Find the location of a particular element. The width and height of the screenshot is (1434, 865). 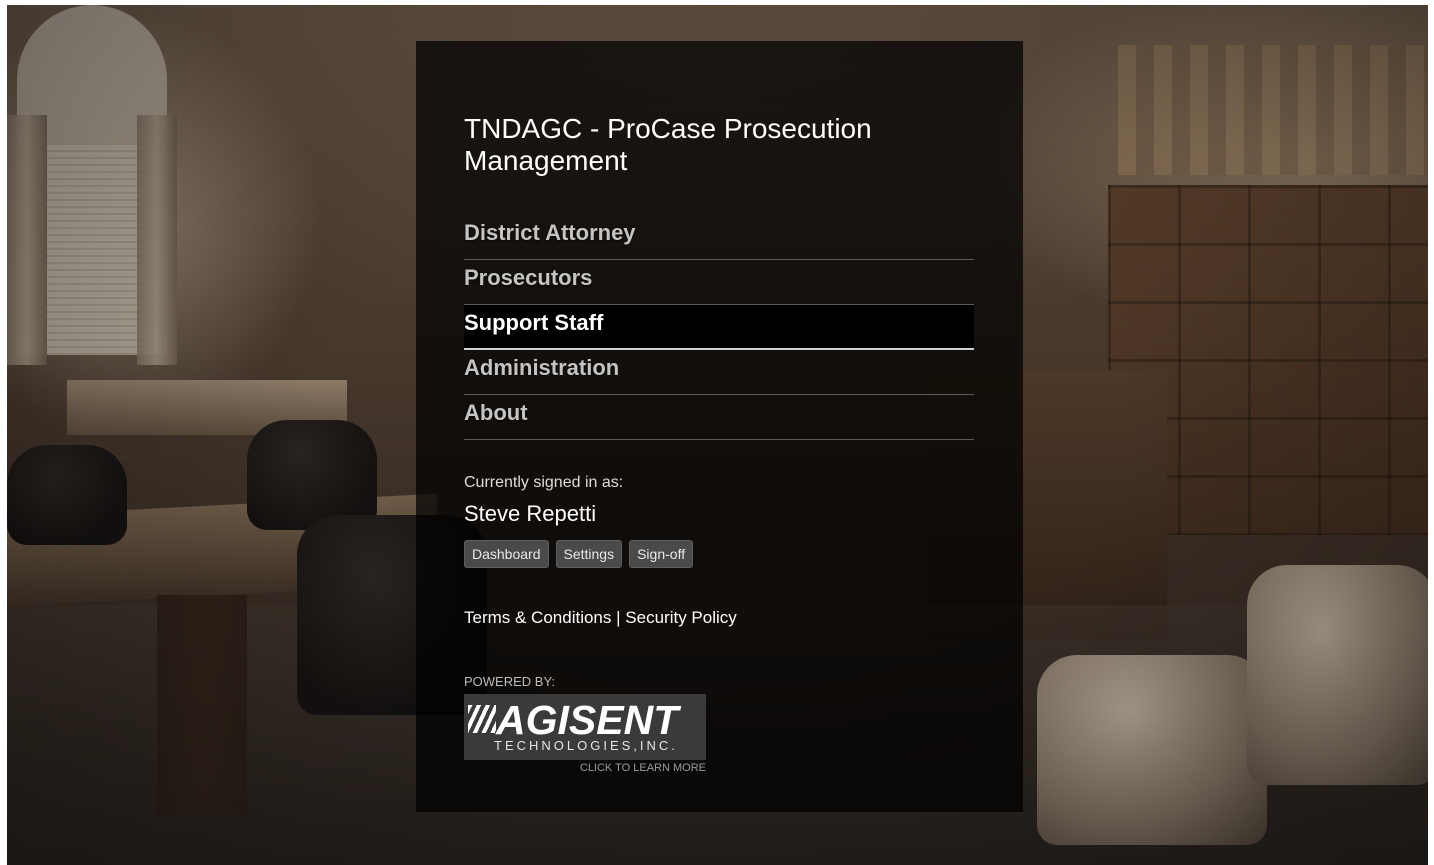

policy-links: Terms & Conditions | Security Policy is located at coordinates (719, 618).